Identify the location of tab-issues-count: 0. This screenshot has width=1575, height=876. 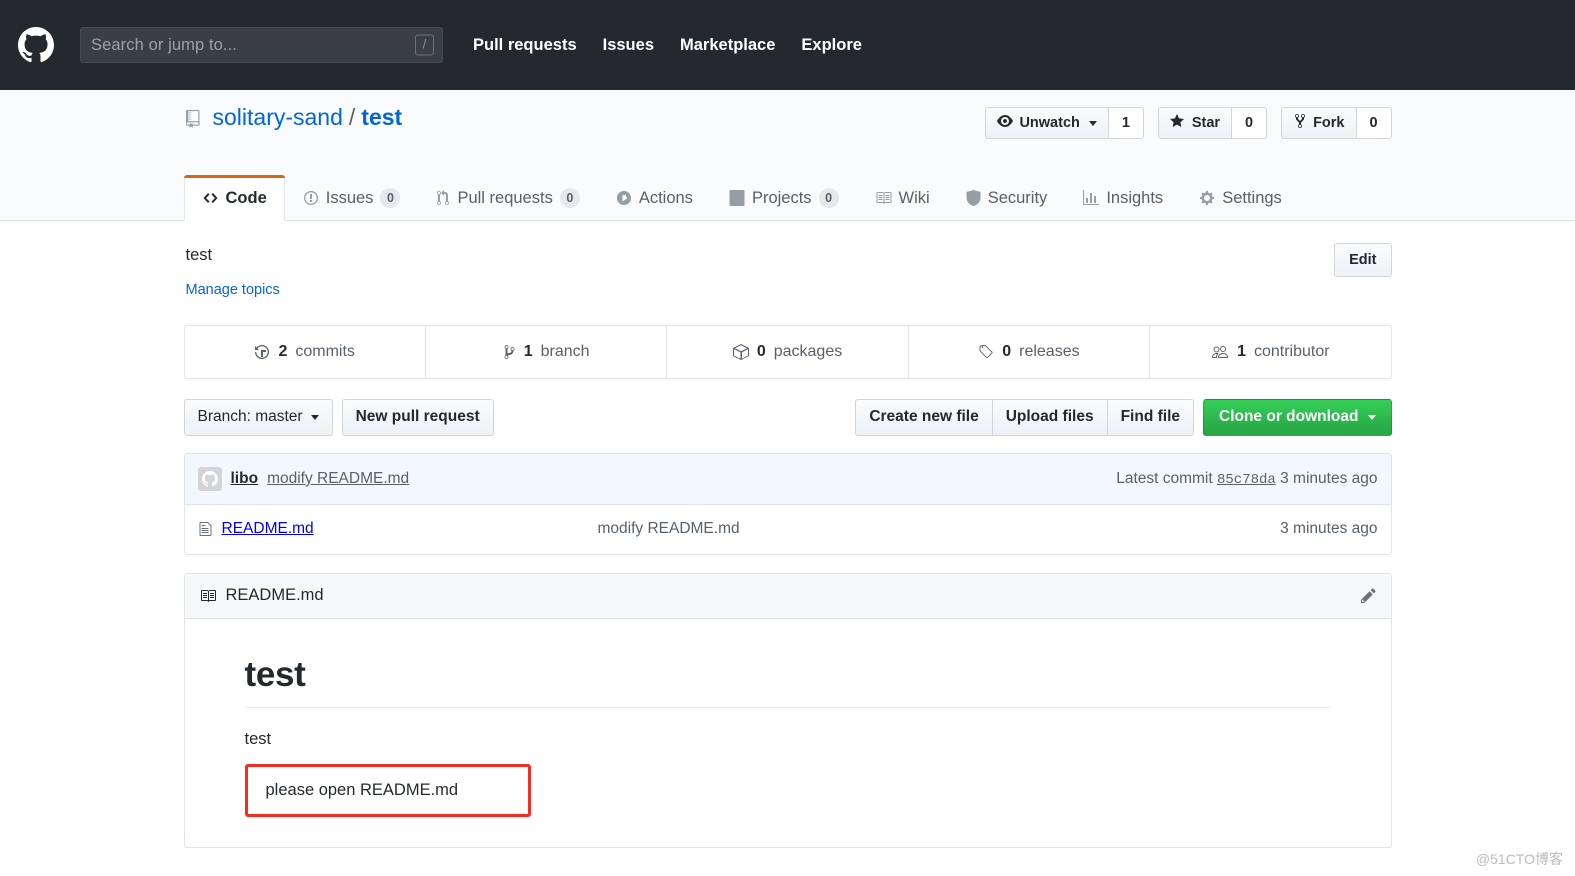
(390, 198).